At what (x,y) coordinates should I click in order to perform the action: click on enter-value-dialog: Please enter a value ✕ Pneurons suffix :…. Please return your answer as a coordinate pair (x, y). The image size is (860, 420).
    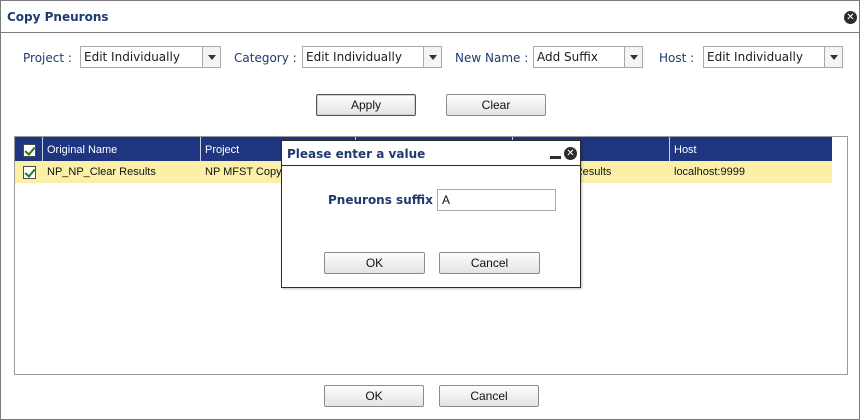
    Looking at the image, I should click on (431, 214).